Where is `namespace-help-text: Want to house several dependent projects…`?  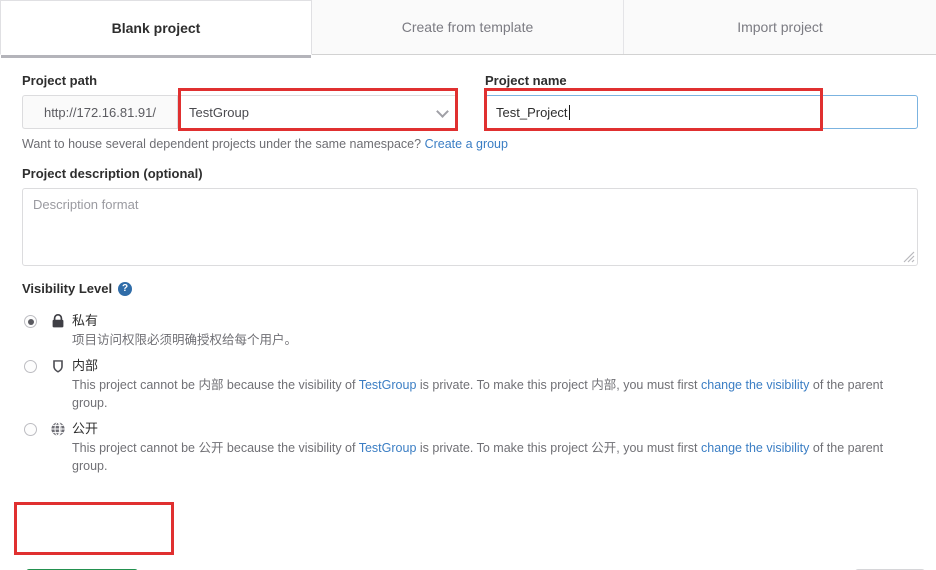
namespace-help-text: Want to house several dependent projects… is located at coordinates (265, 144).